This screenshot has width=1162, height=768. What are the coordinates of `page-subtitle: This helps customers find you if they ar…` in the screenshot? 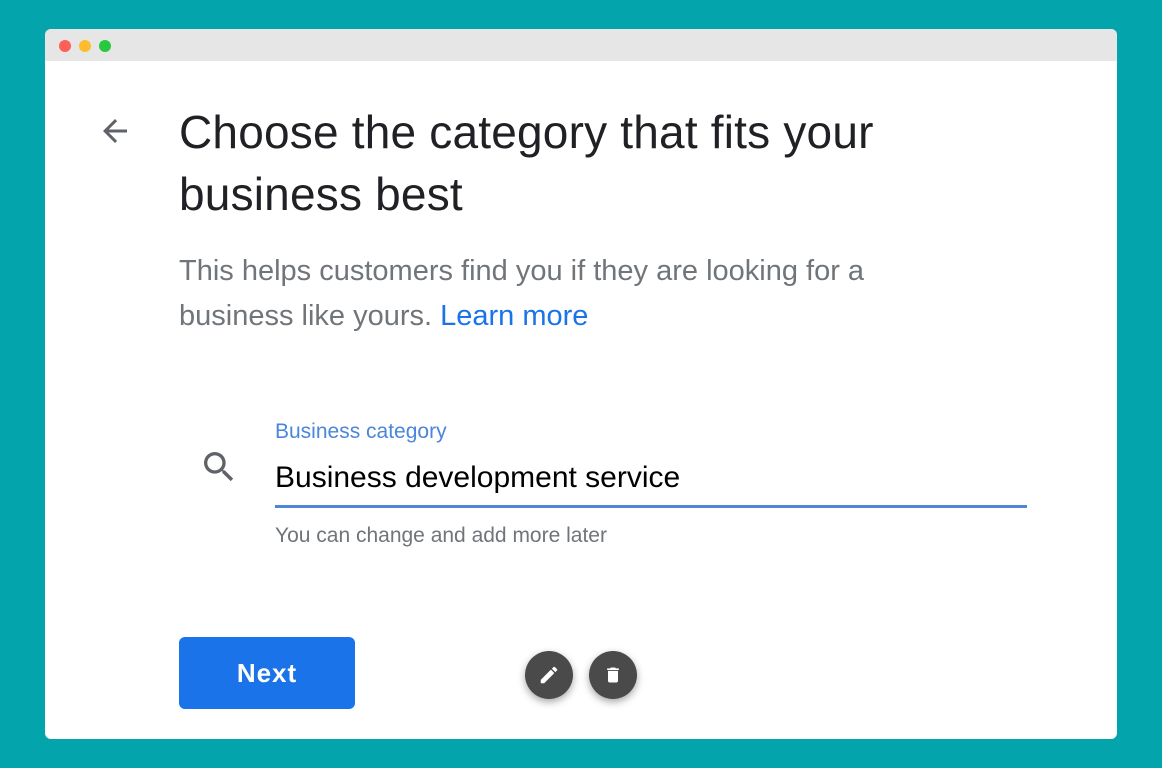 It's located at (579, 294).